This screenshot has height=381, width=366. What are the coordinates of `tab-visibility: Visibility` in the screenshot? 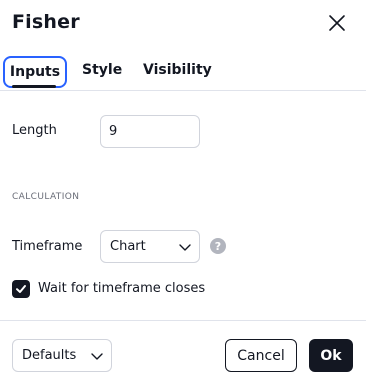 It's located at (177, 70).